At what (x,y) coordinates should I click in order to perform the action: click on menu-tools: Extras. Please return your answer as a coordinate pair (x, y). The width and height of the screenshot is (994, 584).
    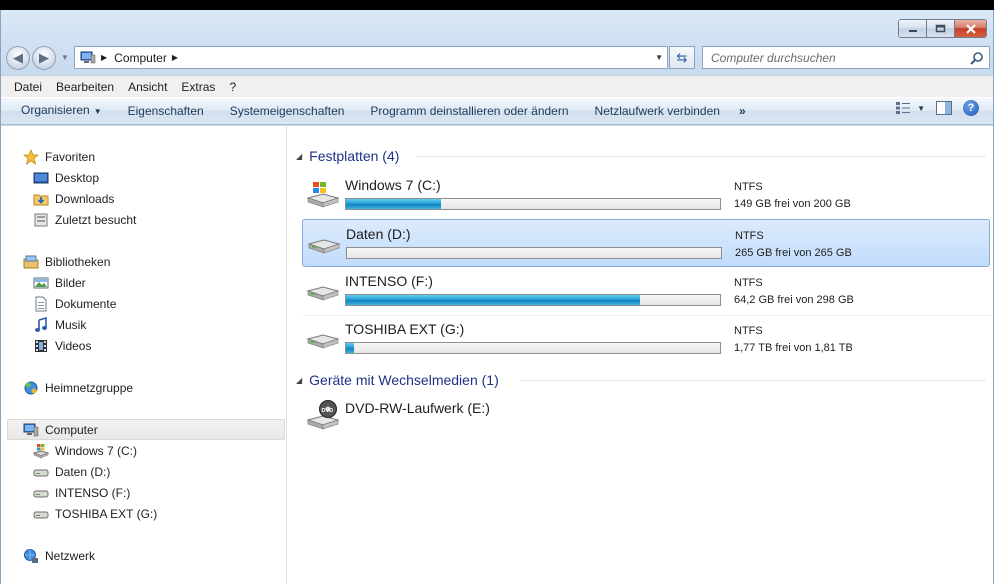
    Looking at the image, I should click on (198, 87).